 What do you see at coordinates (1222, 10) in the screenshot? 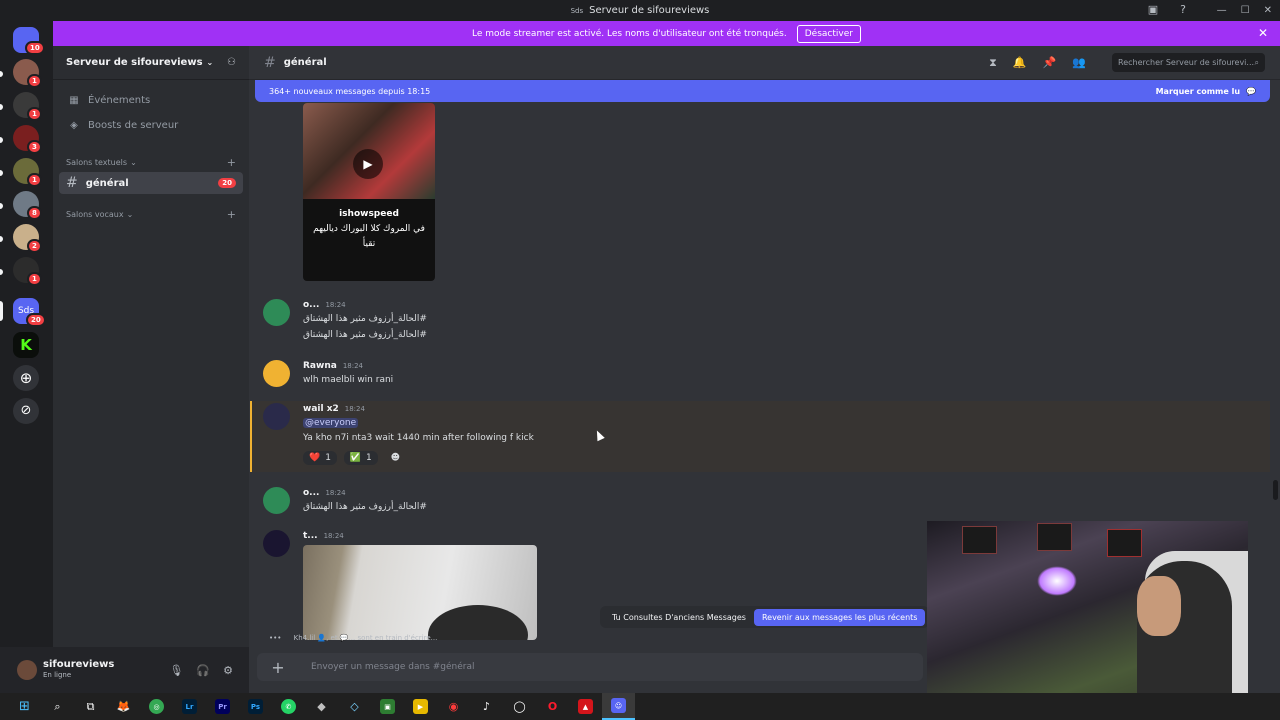
I see `minimize-button: —` at bounding box center [1222, 10].